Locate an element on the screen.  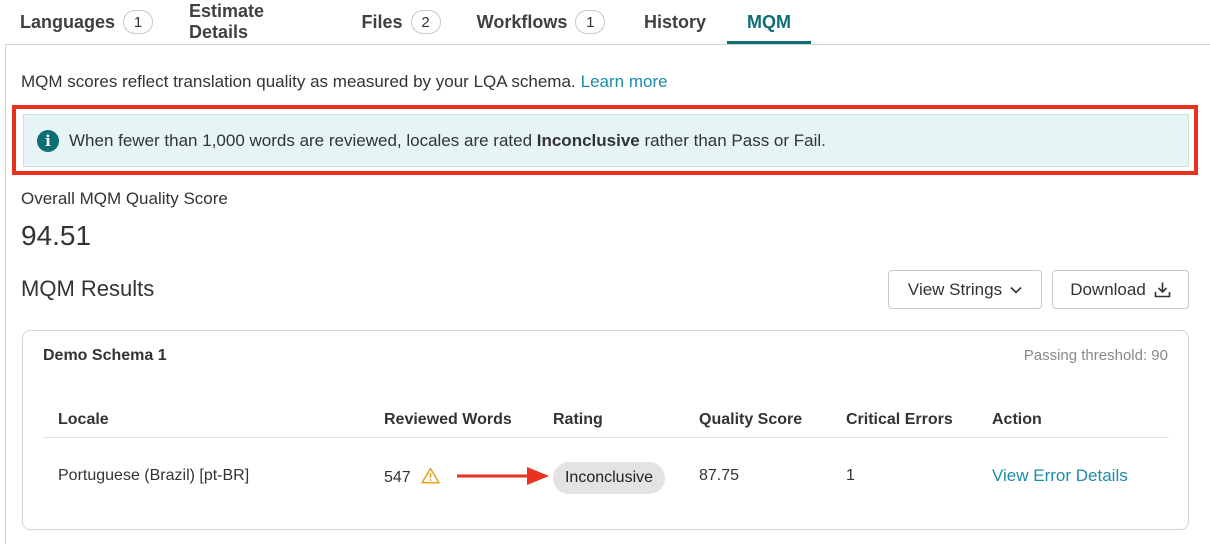
tab-history: History is located at coordinates (675, 22).